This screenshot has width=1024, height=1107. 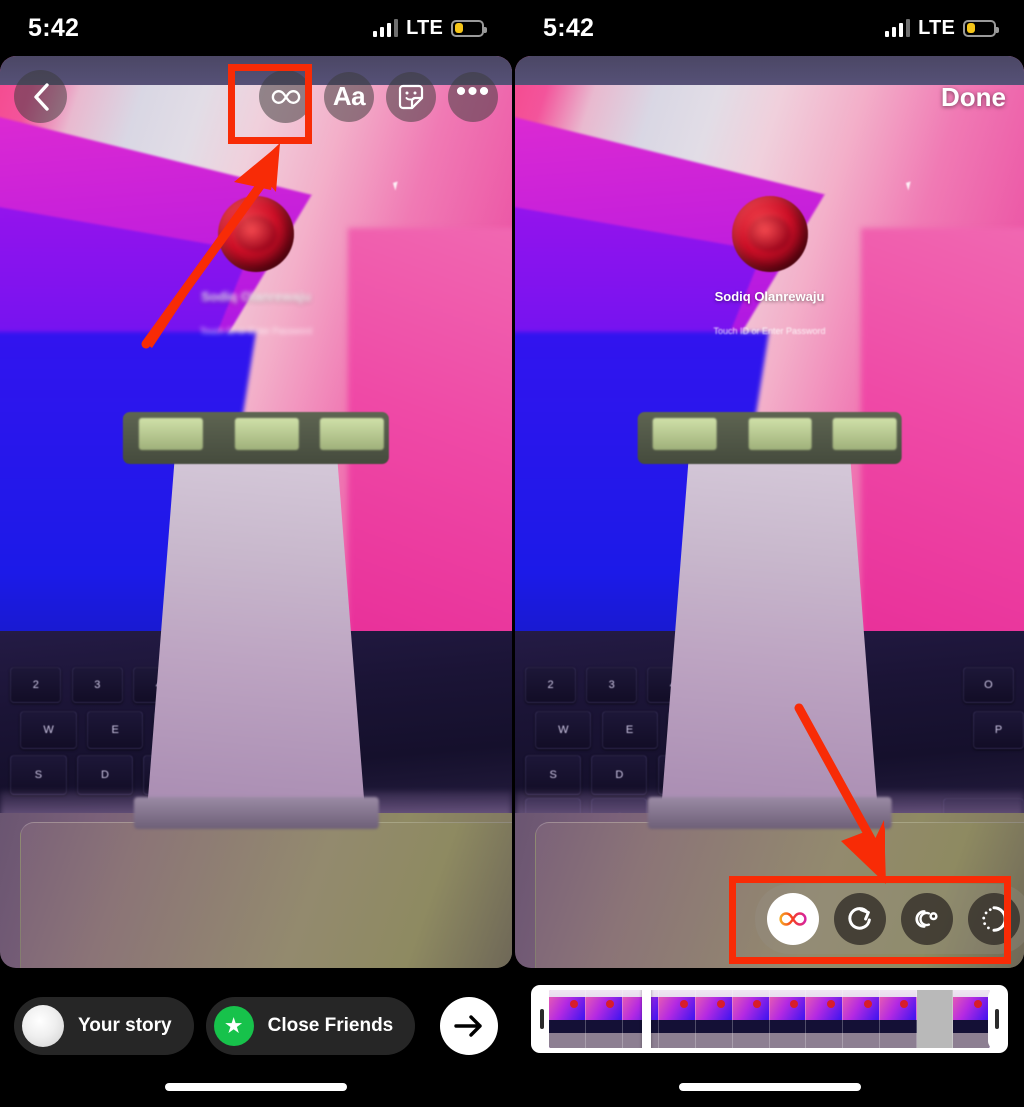 I want to click on loop-duration, so click(x=994, y=919).